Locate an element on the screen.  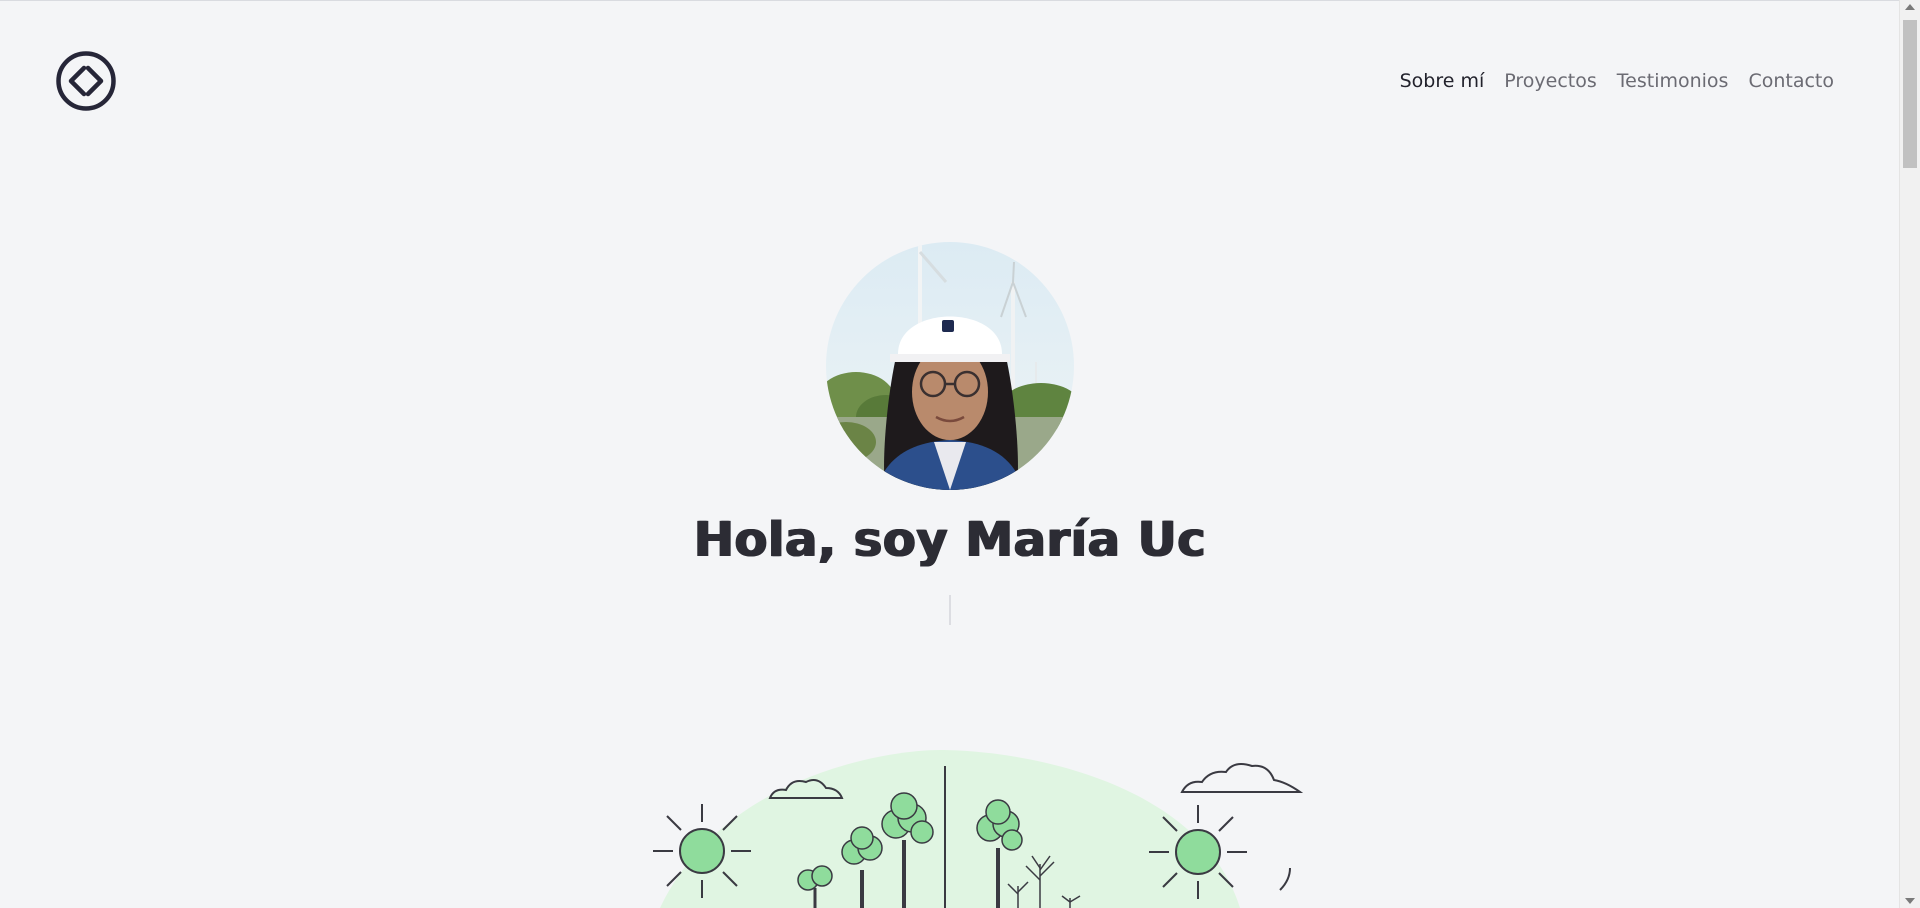
cloud-icon-right is located at coordinates (1242, 778).